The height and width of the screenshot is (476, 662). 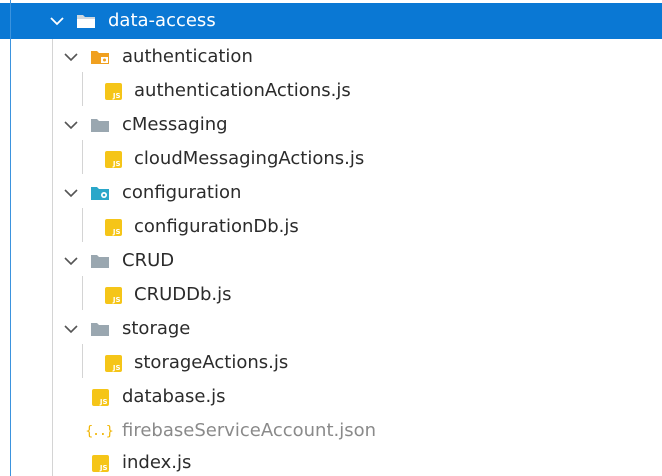 I want to click on tree-folder-label: CRUD, so click(x=148, y=260).